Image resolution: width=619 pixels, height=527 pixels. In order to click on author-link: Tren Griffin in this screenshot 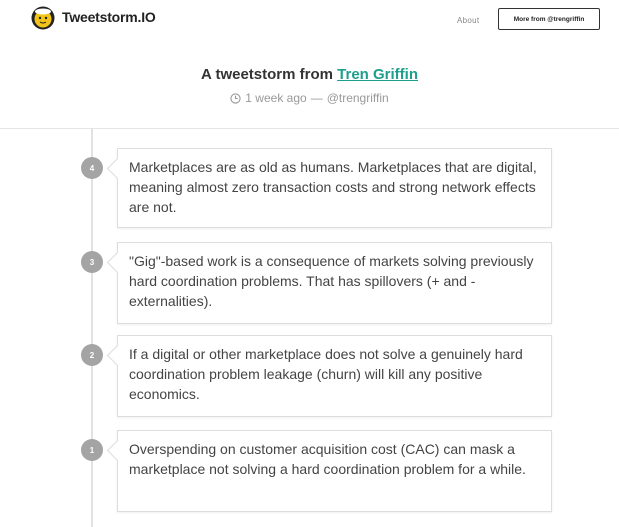, I will do `click(377, 74)`.